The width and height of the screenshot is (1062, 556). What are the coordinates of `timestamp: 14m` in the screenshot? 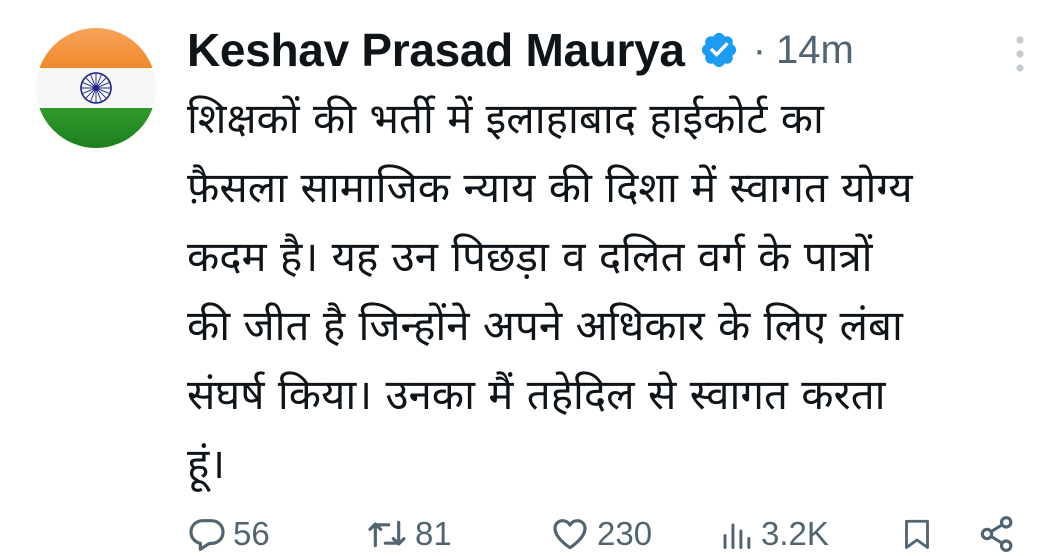 It's located at (815, 50).